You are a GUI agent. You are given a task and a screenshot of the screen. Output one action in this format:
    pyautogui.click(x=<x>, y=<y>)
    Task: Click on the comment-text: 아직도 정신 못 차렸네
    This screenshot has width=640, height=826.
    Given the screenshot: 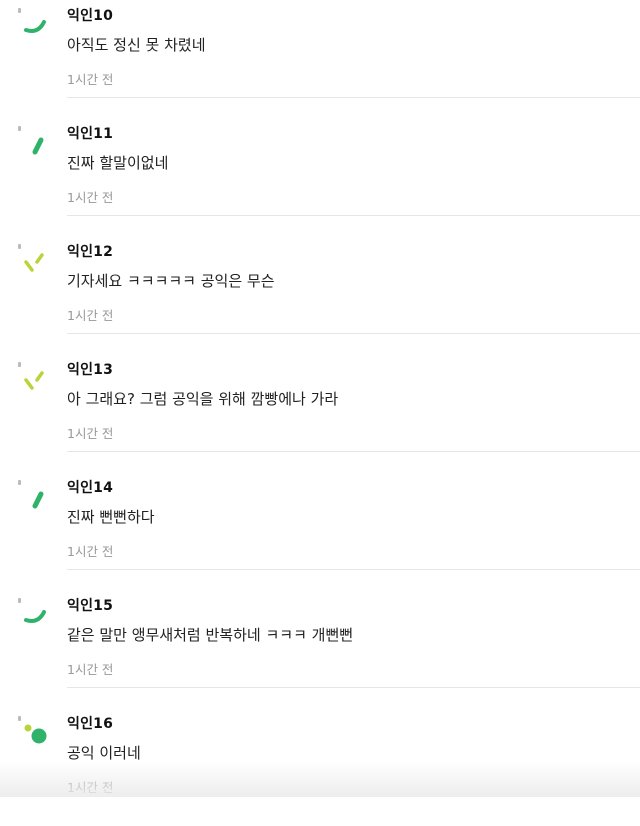 What is the action you would take?
    pyautogui.click(x=136, y=45)
    